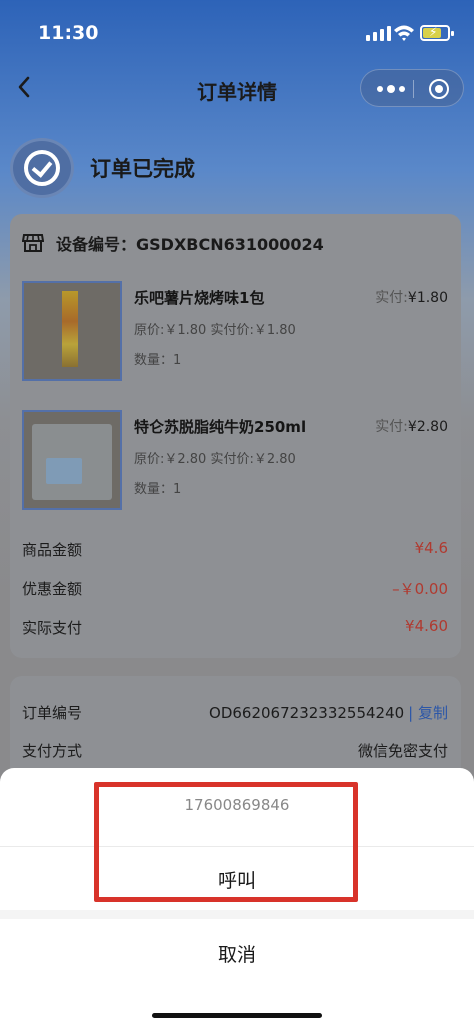 The width and height of the screenshot is (474, 1034). Describe the element at coordinates (230, 168) in the screenshot. I see `order-status: 订单已完成` at that location.